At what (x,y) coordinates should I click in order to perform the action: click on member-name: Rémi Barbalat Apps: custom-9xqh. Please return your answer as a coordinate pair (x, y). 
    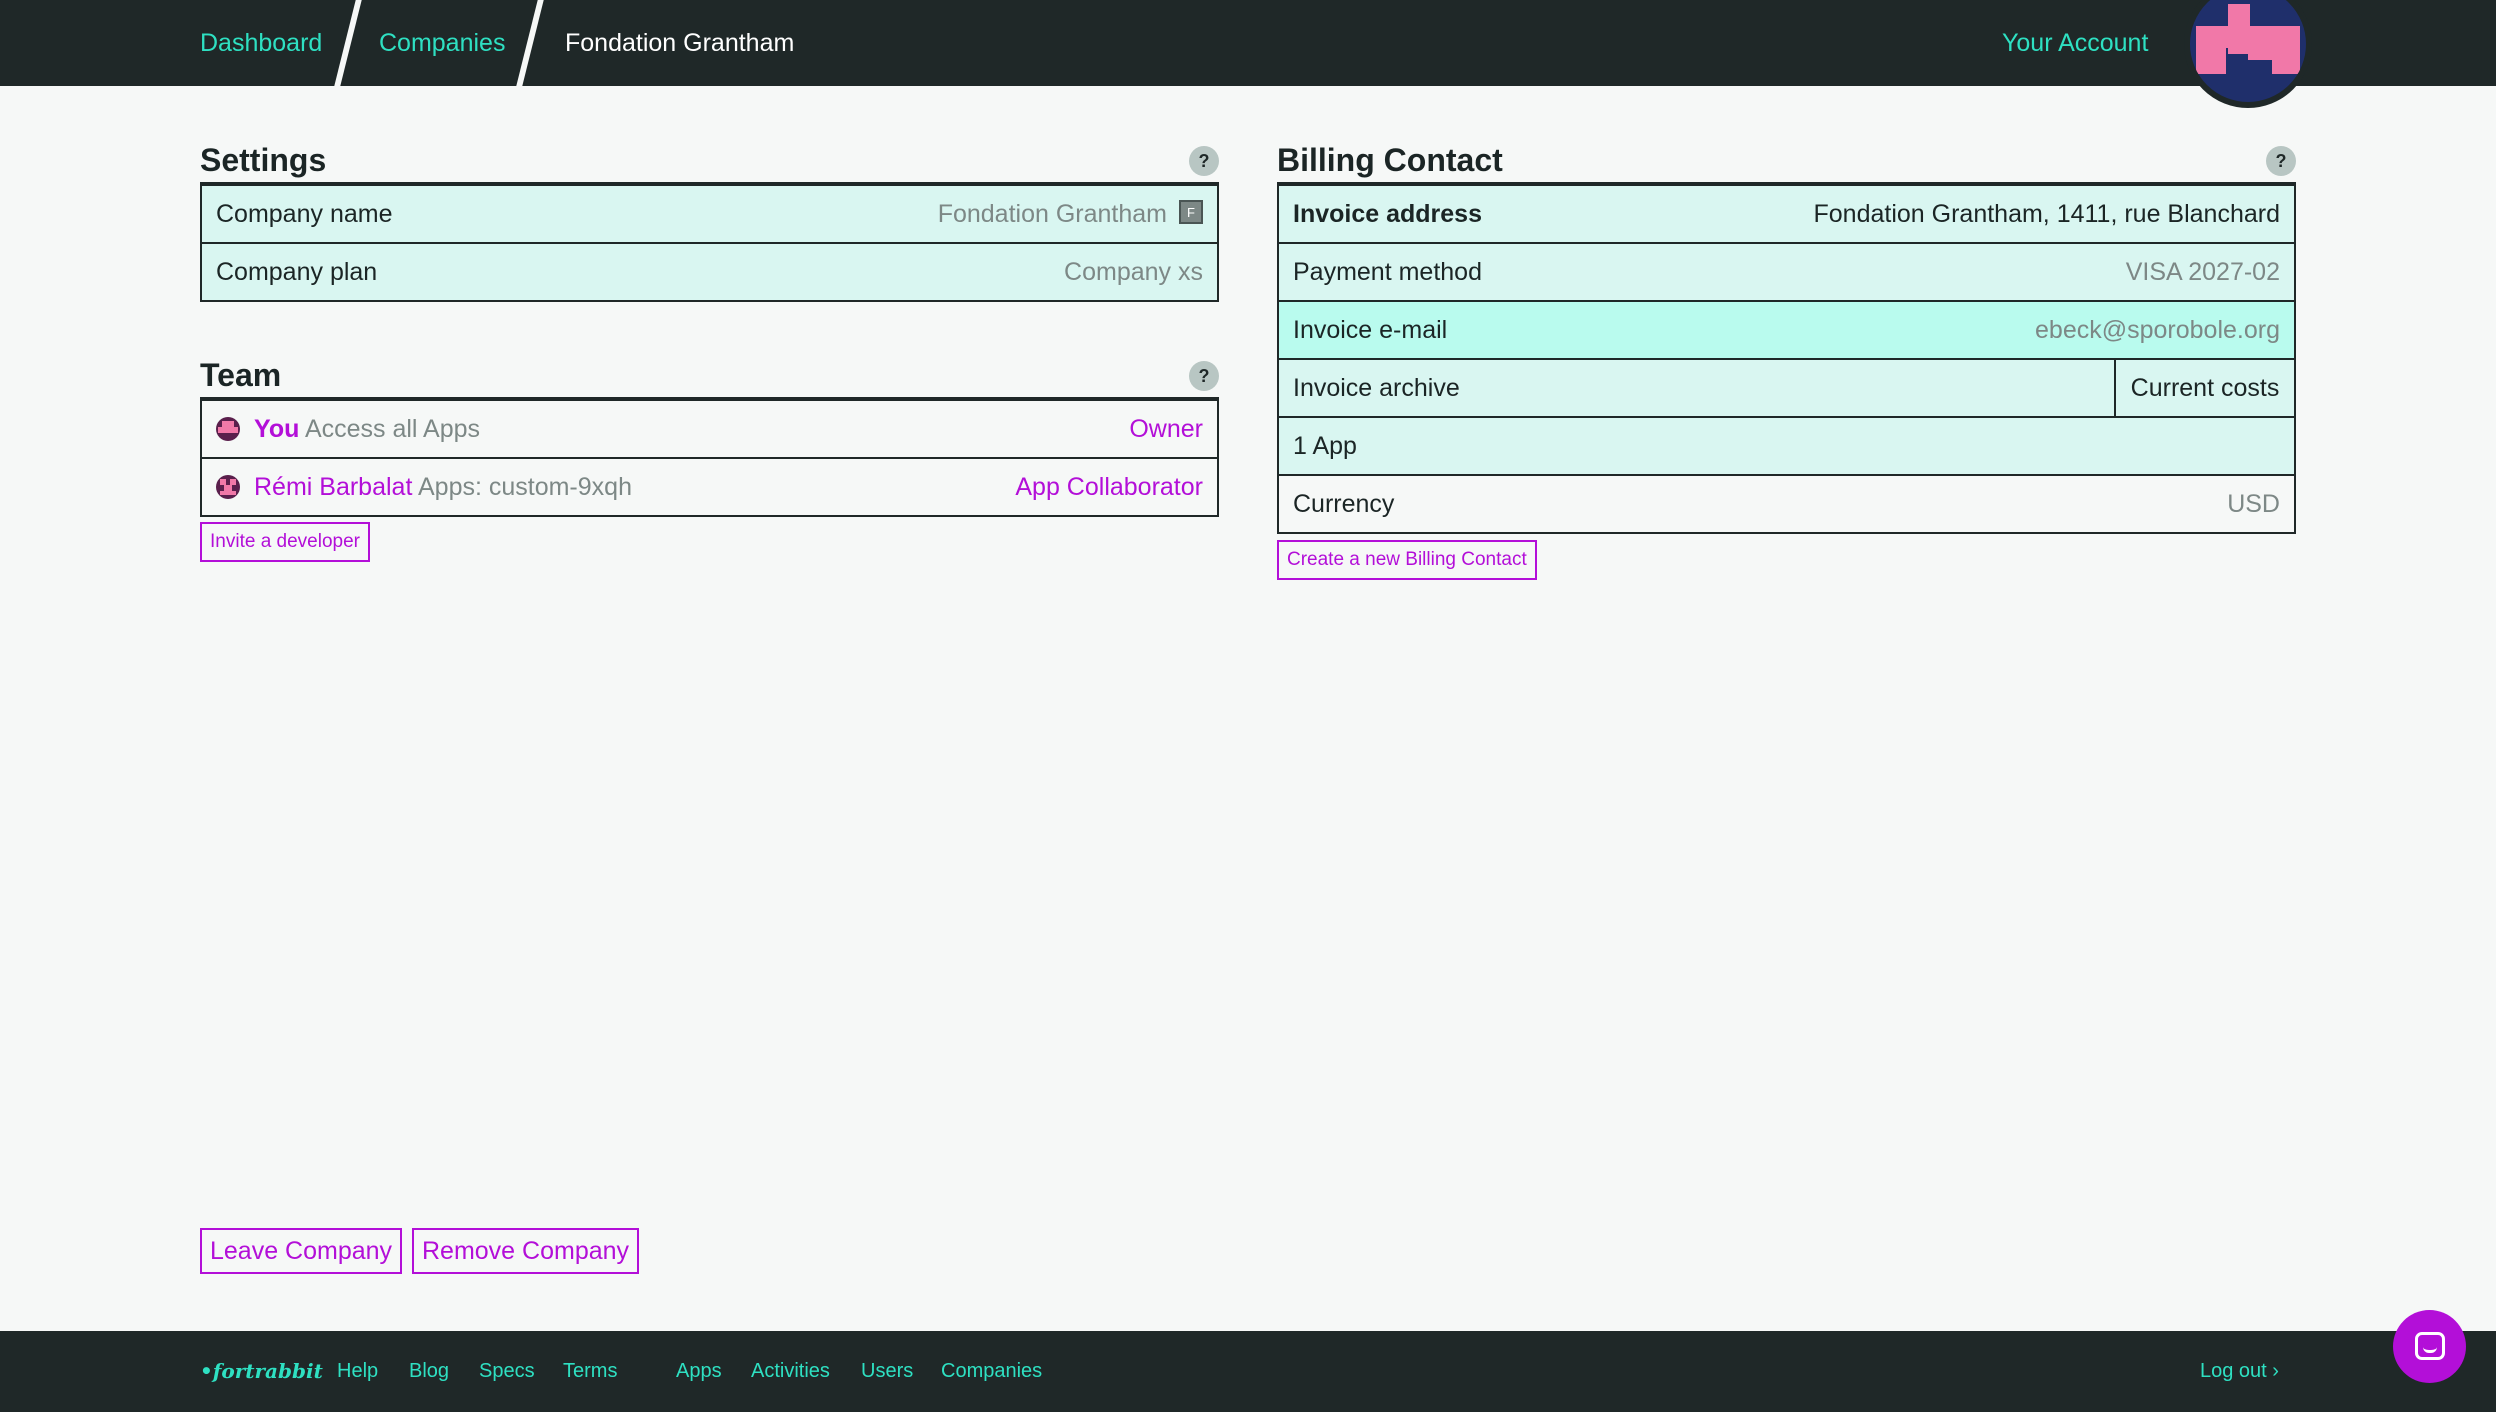
    Looking at the image, I should click on (443, 487).